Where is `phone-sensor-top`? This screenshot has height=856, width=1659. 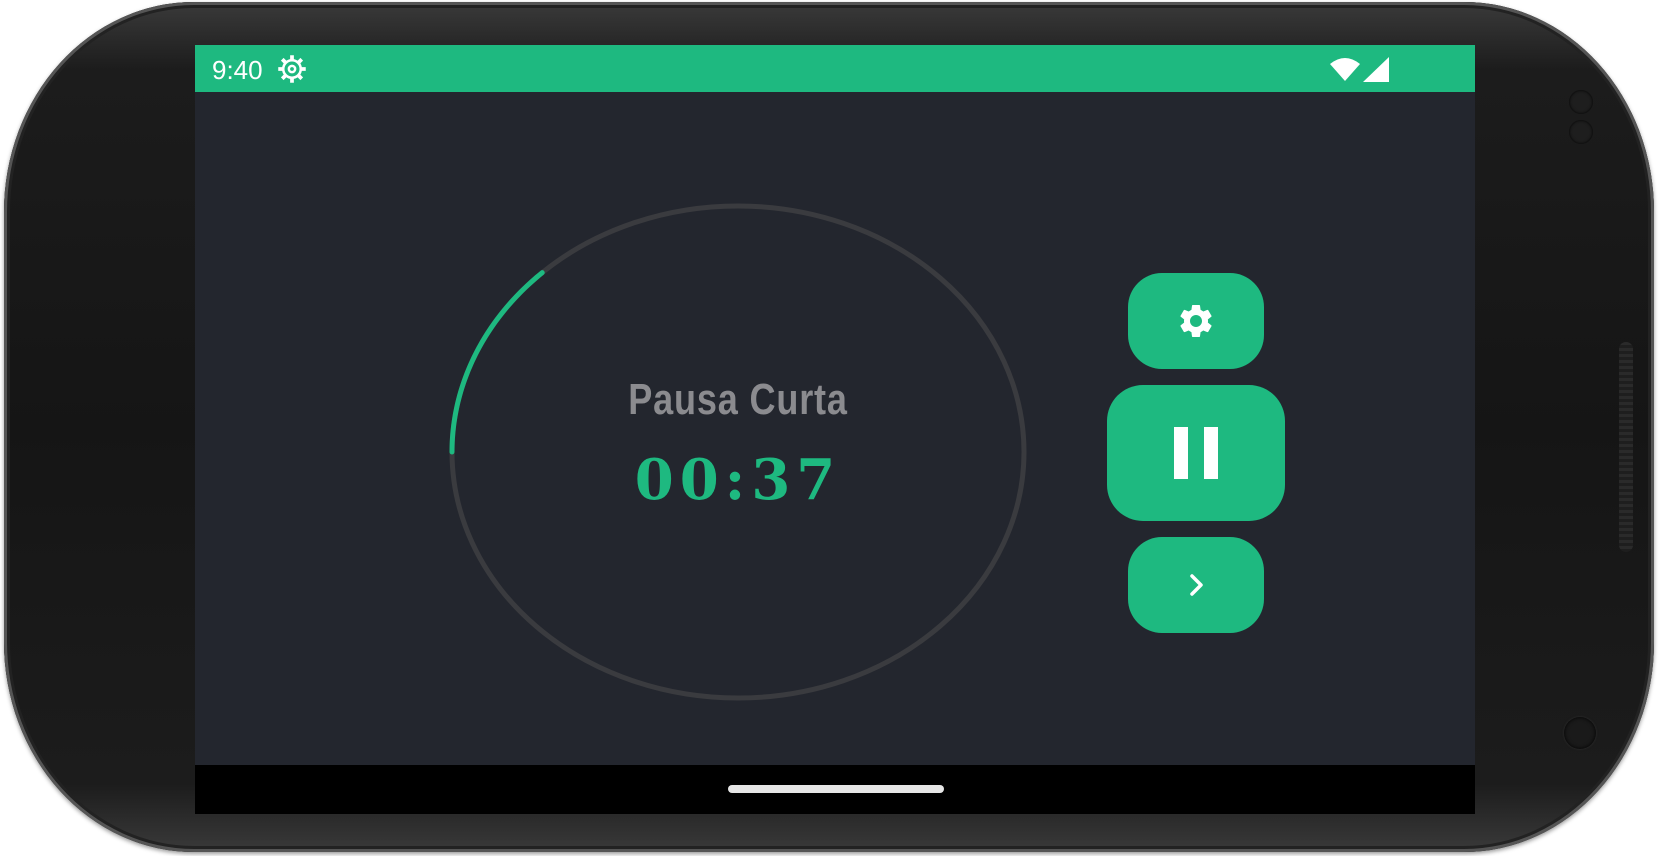
phone-sensor-top is located at coordinates (1581, 102).